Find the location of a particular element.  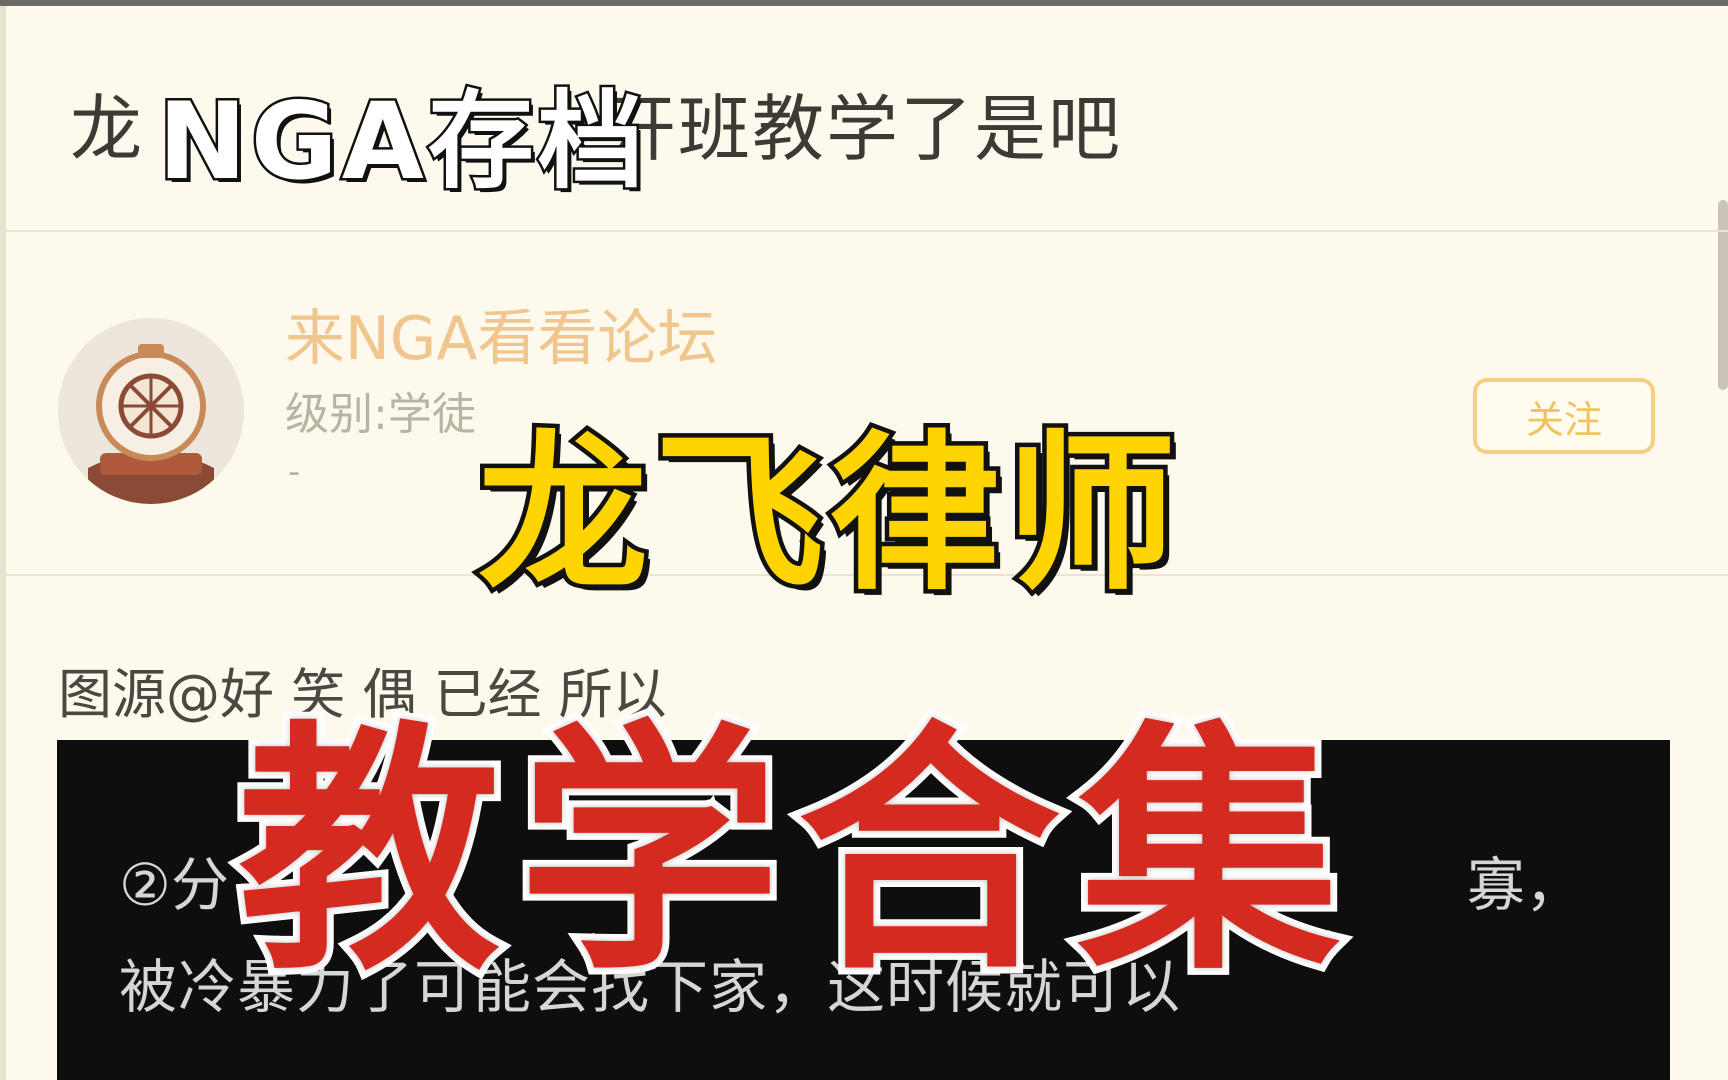

author-extra: - is located at coordinates (294, 472).